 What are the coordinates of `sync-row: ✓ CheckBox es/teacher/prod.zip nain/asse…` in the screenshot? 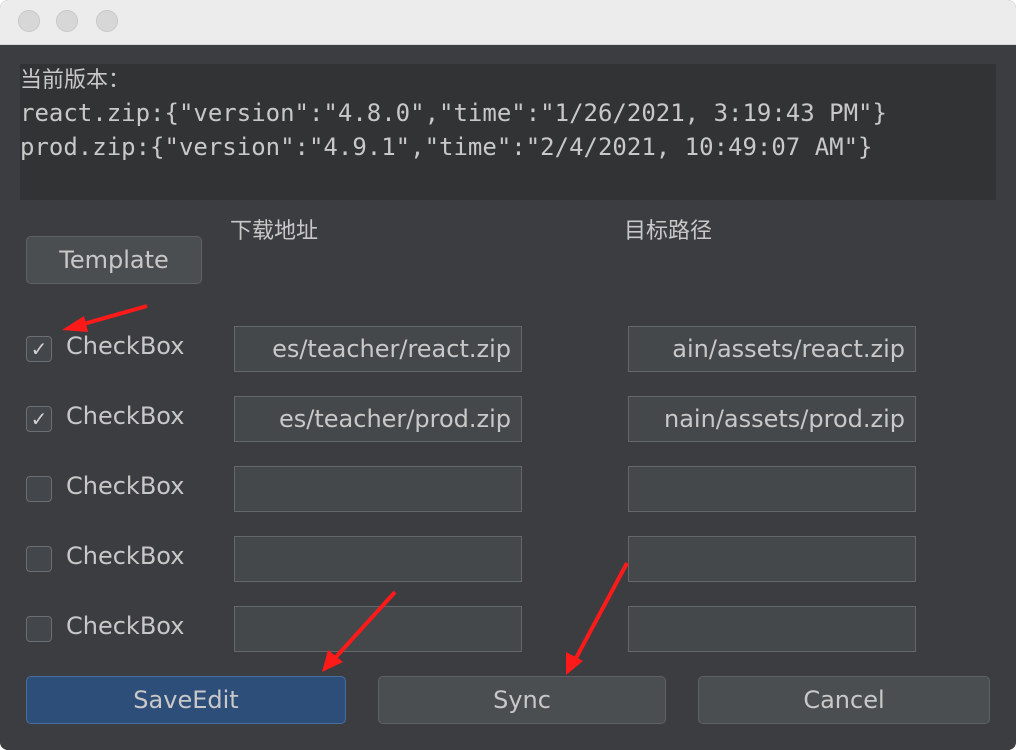 It's located at (508, 420).